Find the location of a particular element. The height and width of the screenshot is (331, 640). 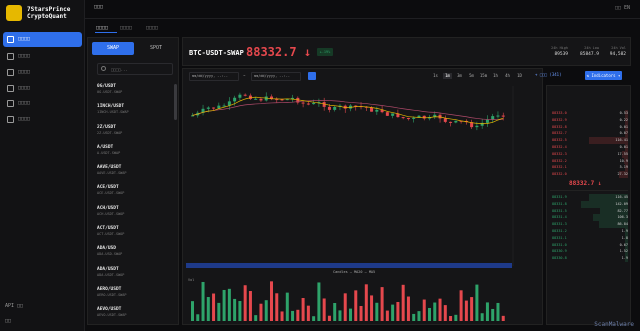

ask-row: 88332.9 0.22 is located at coordinates (590, 120).